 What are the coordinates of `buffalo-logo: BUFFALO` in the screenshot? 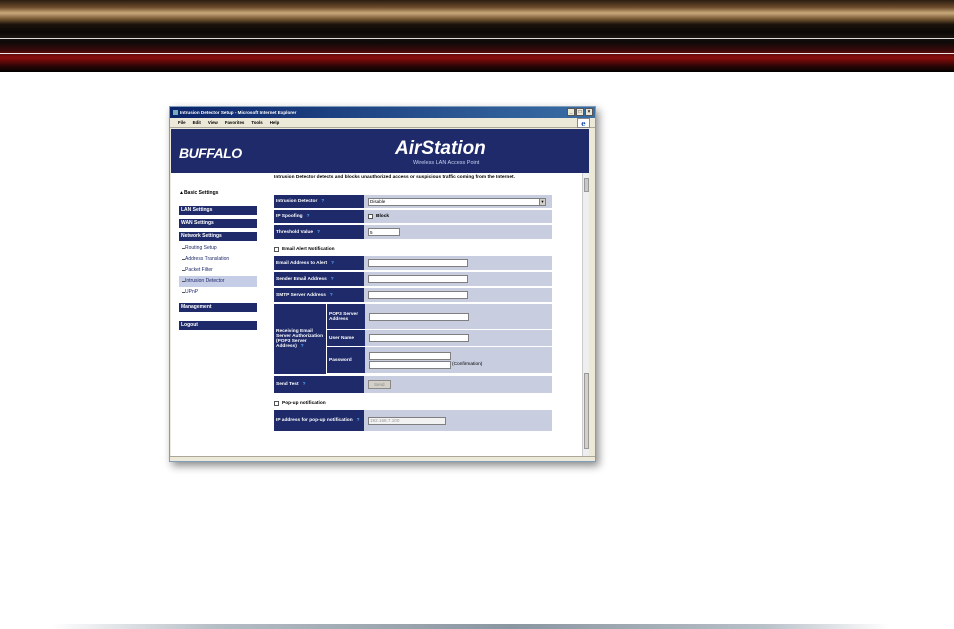 It's located at (210, 153).